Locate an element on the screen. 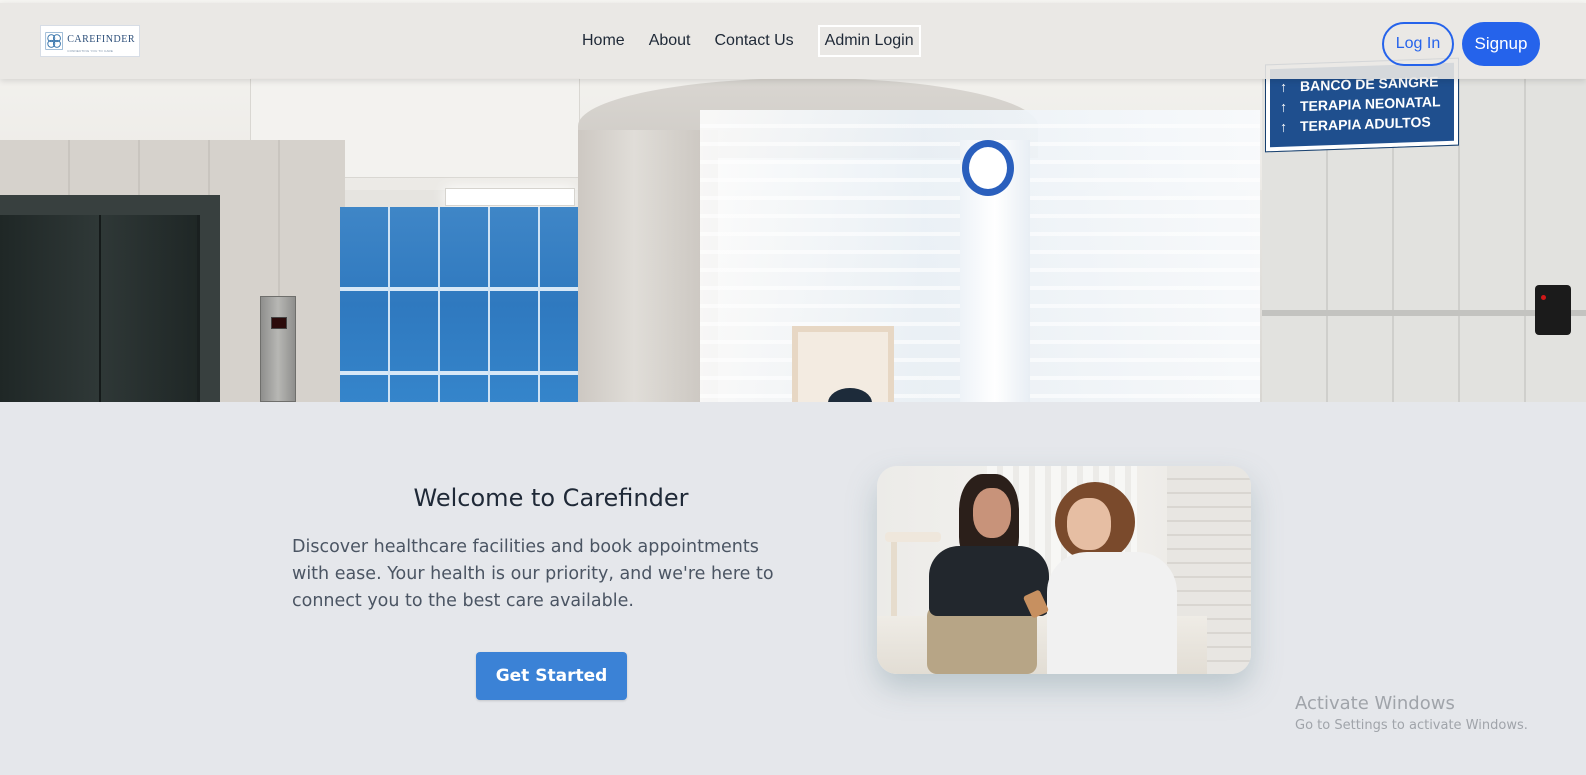  logo: CAREFINDER CONNECTING YOU TO CARE is located at coordinates (90, 41).